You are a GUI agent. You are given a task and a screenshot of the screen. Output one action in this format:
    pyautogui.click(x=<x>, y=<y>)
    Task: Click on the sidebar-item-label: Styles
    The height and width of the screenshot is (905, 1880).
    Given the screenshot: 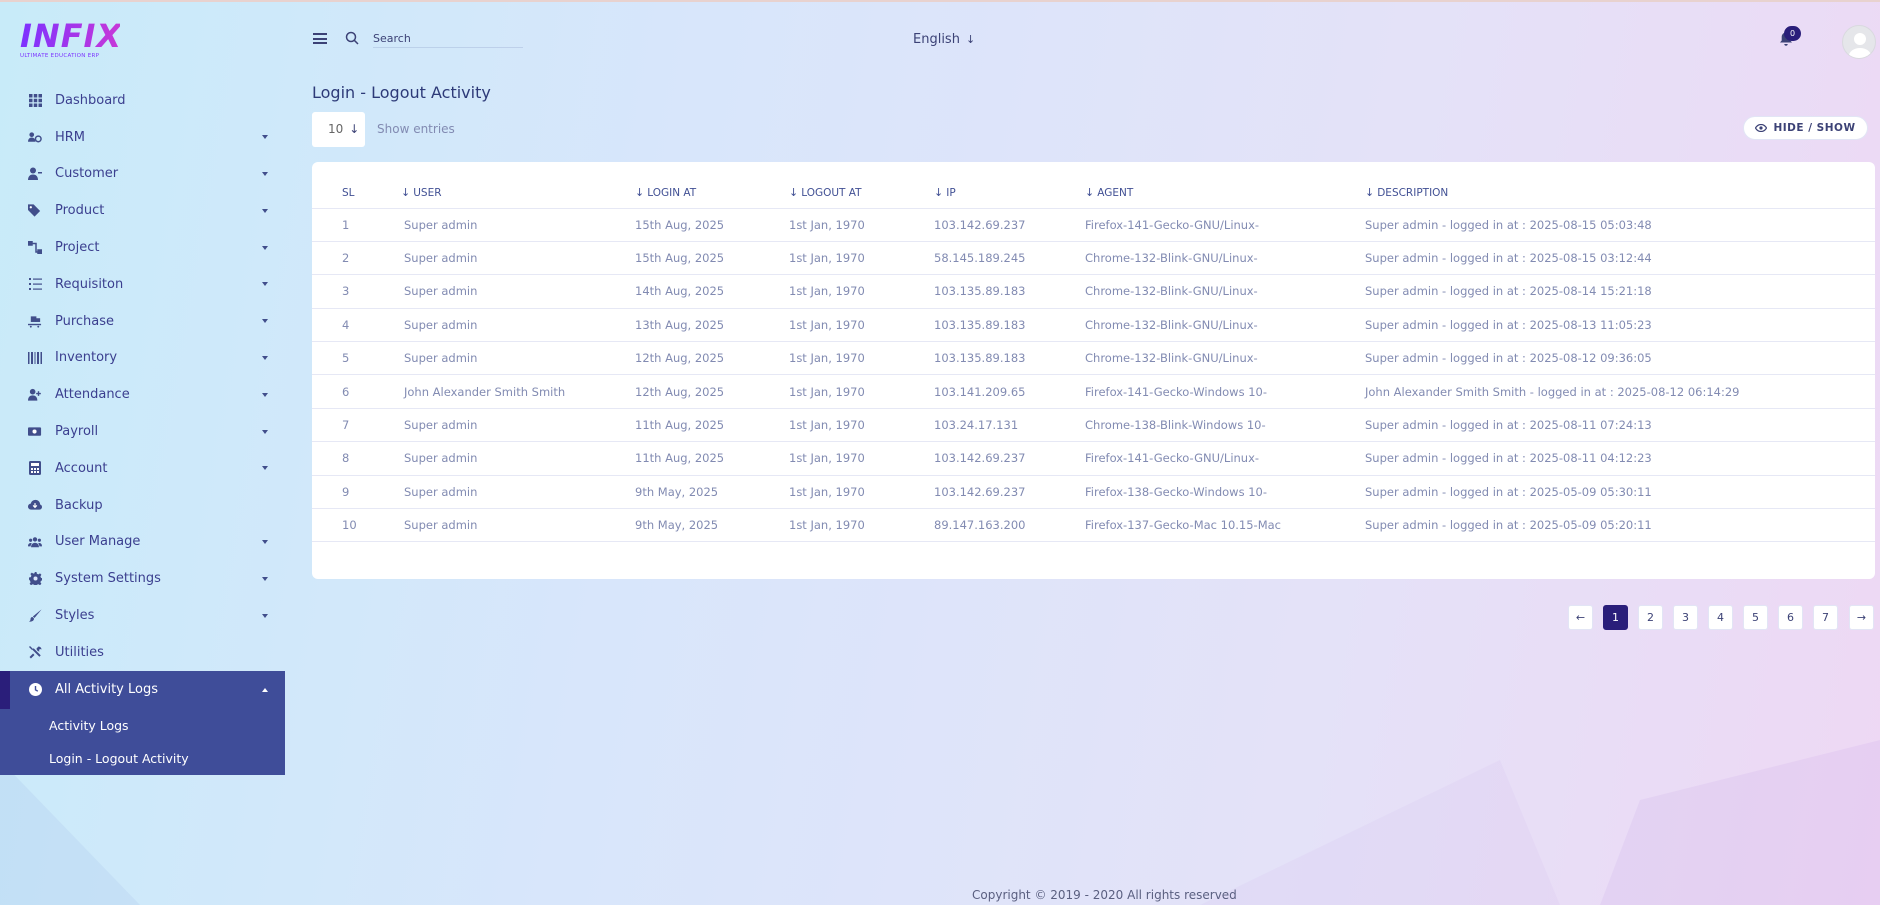 What is the action you would take?
    pyautogui.click(x=75, y=616)
    